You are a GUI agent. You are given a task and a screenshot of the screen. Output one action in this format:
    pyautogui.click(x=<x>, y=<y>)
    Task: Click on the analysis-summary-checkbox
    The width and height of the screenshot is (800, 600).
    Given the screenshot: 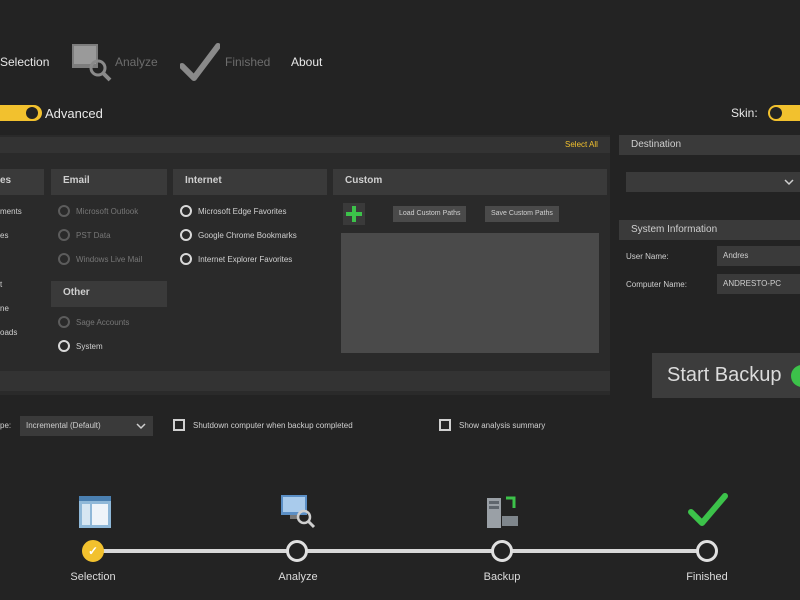 What is the action you would take?
    pyautogui.click(x=445, y=425)
    